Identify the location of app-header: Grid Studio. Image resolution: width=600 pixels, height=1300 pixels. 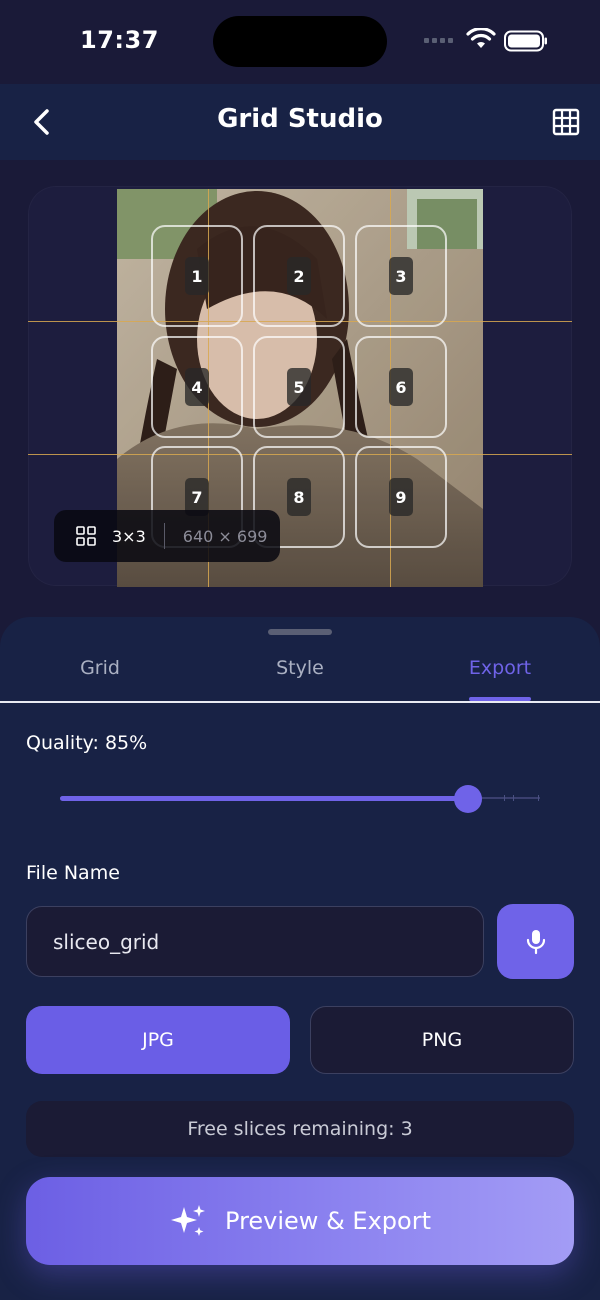
(300, 122).